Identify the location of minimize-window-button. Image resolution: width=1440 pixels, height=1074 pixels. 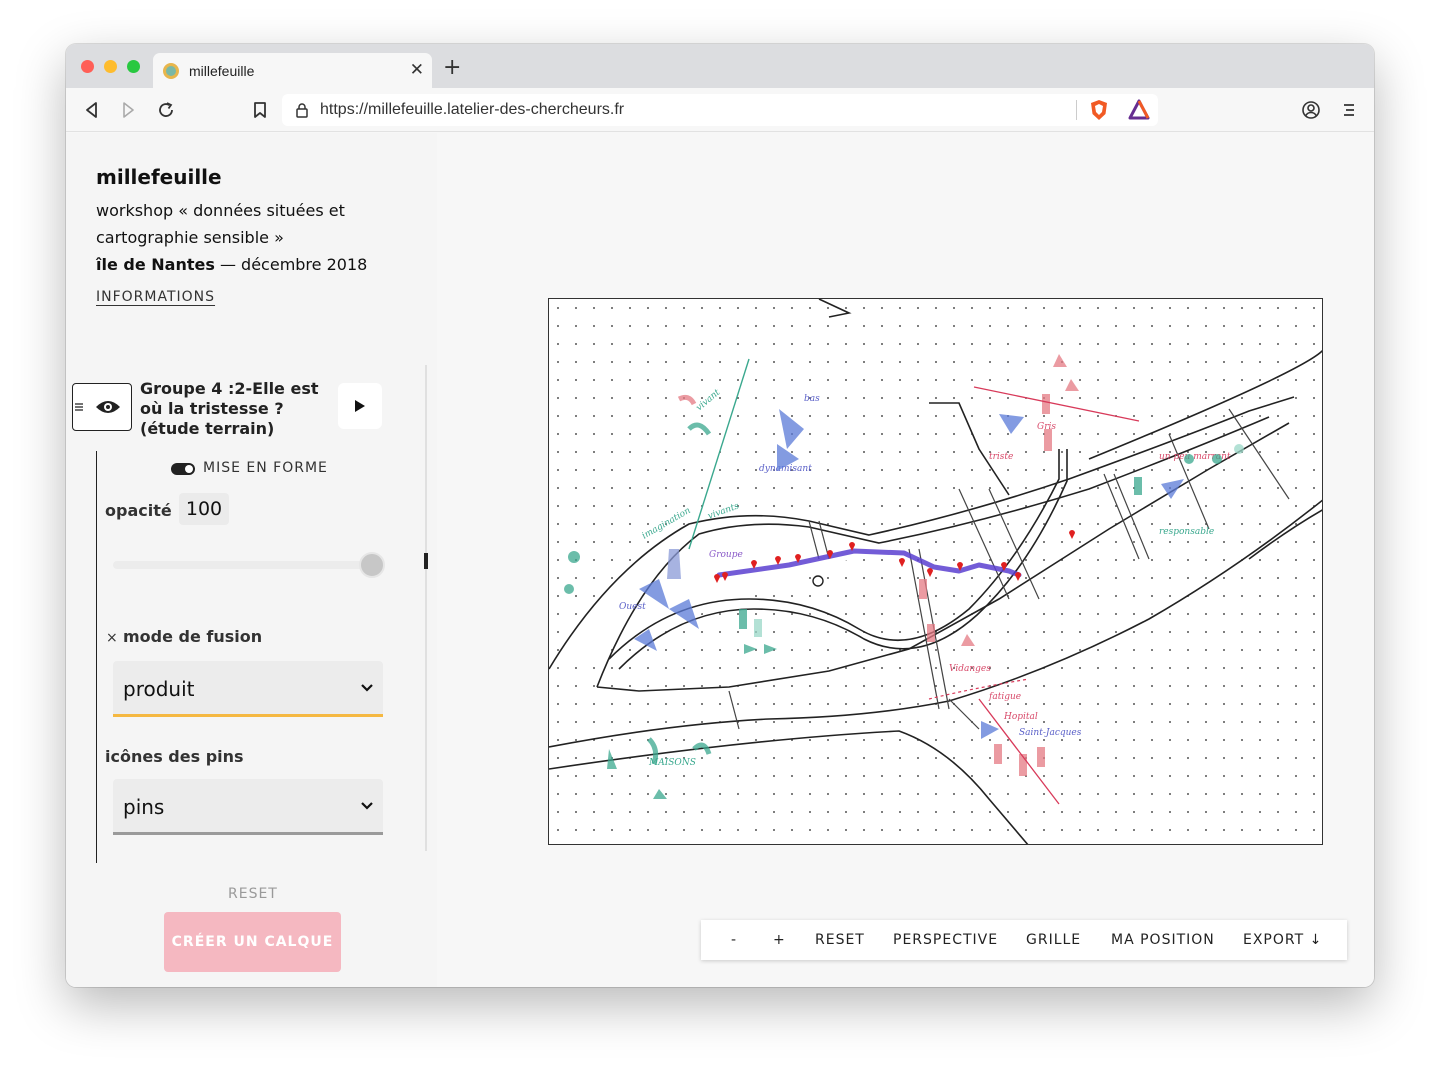
(110, 66).